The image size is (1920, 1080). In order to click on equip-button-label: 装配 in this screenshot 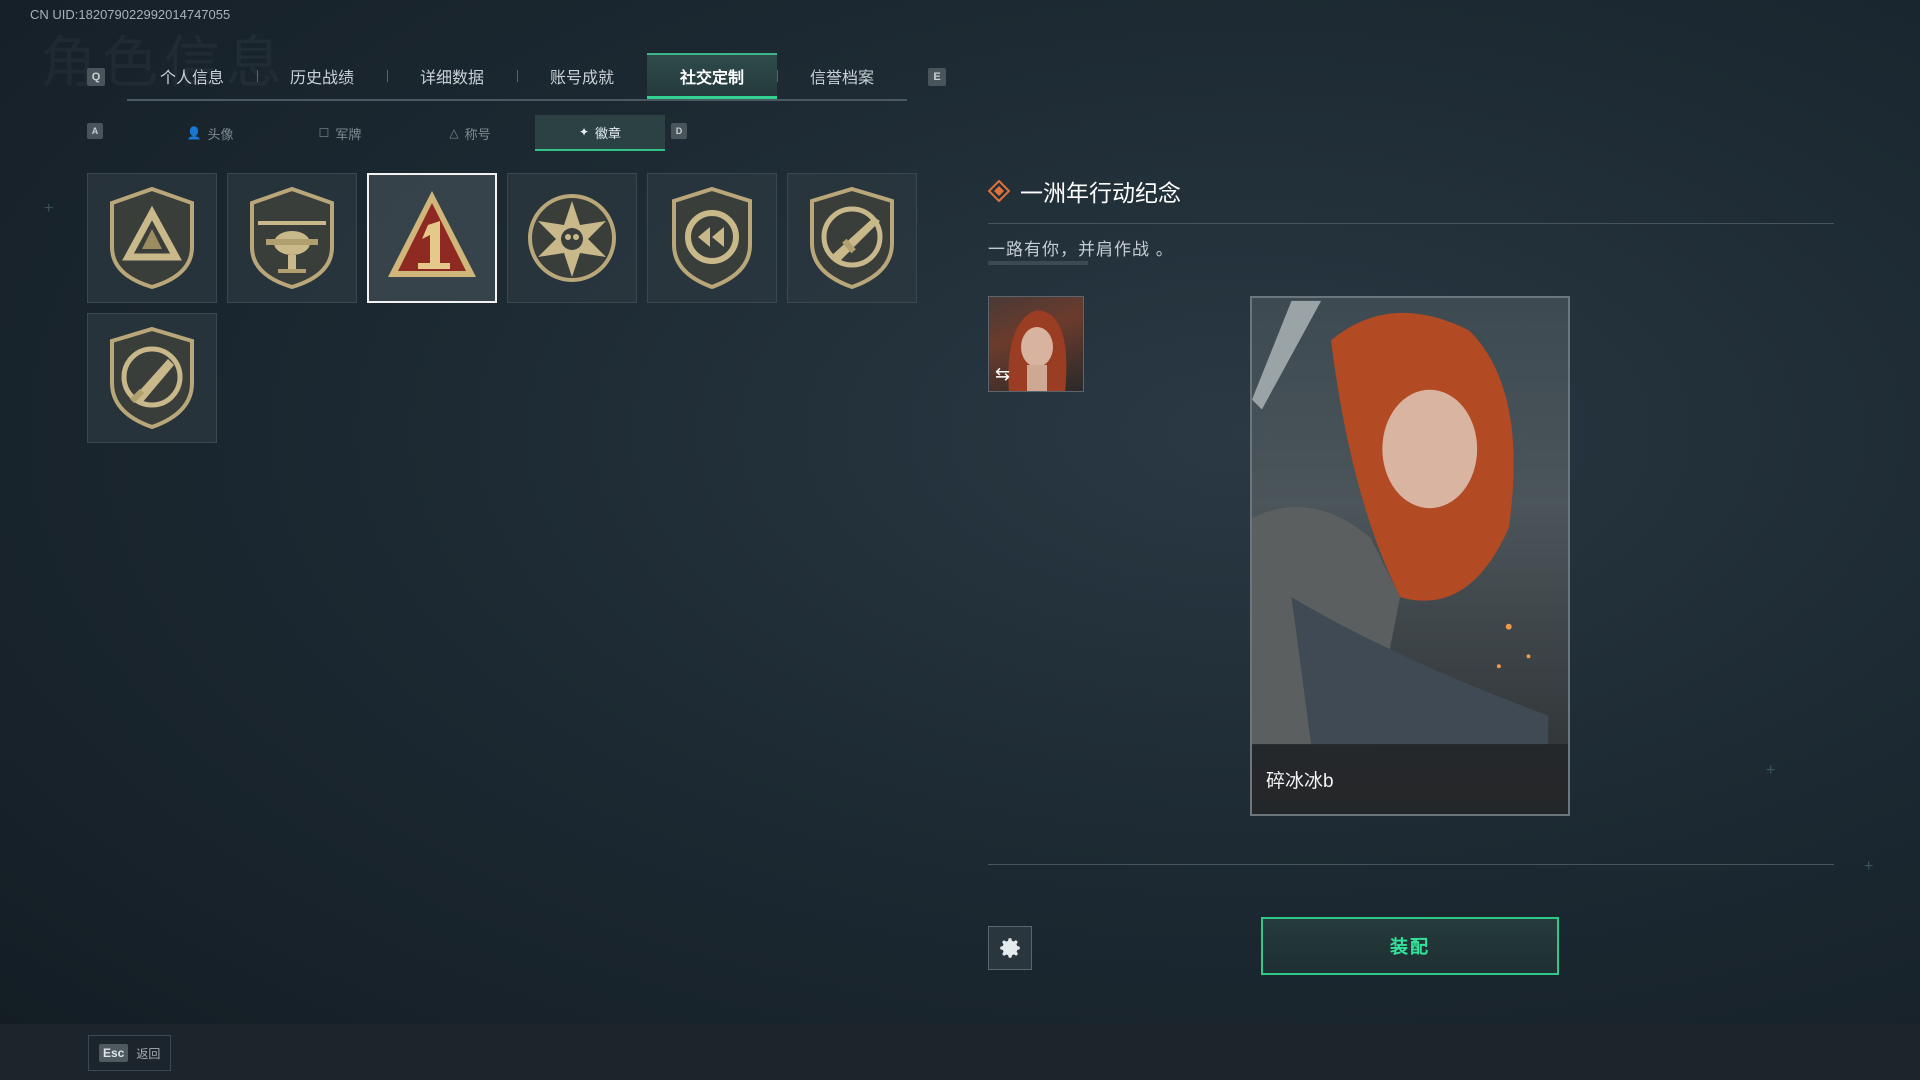, I will do `click(1410, 947)`.